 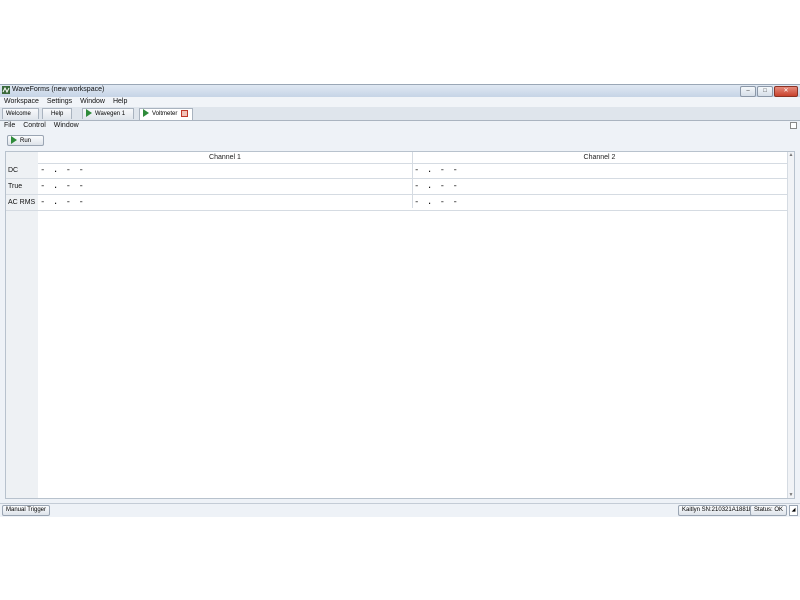 What do you see at coordinates (225, 157) in the screenshot?
I see `column-header-channel-1: Channel 1` at bounding box center [225, 157].